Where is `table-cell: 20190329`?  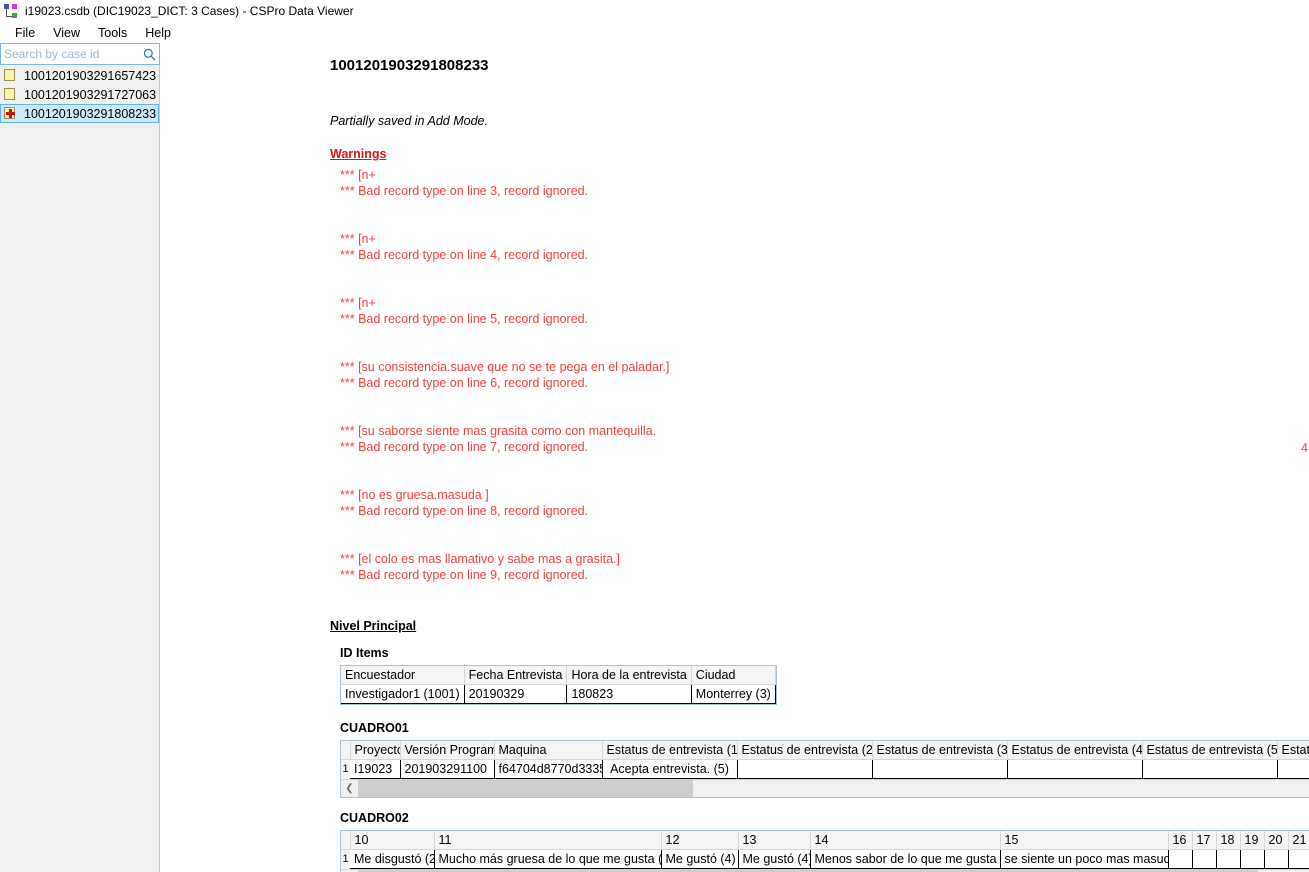 table-cell: 20190329 is located at coordinates (516, 694).